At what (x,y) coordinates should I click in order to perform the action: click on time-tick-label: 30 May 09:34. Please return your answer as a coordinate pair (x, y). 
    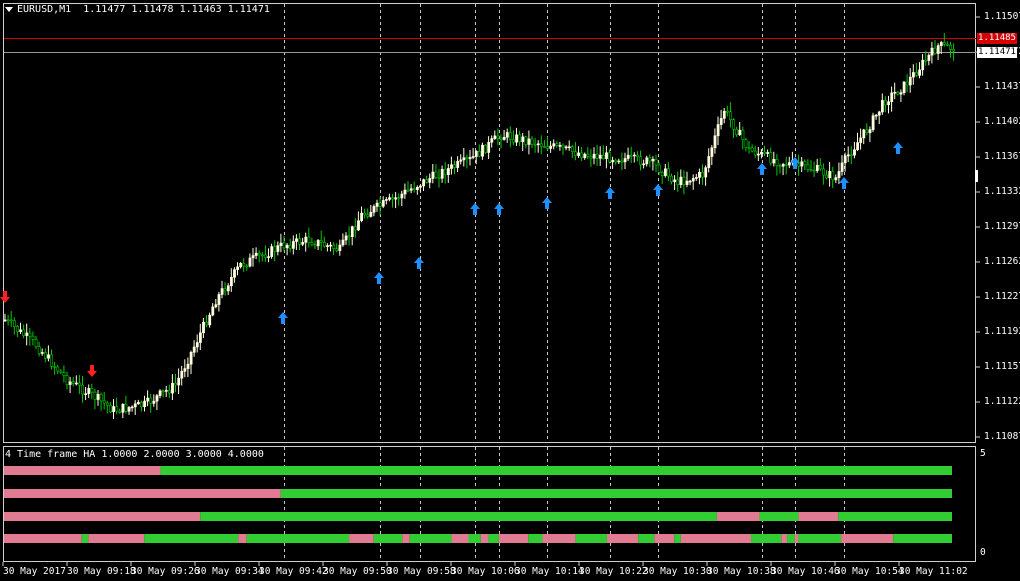
    Looking at the image, I should click on (229, 571).